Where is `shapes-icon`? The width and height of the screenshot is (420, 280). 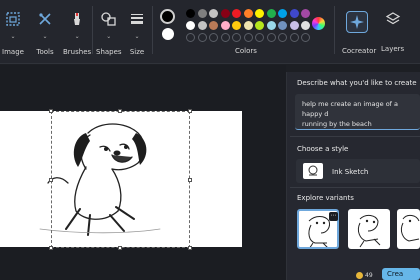
shapes-icon is located at coordinates (109, 19).